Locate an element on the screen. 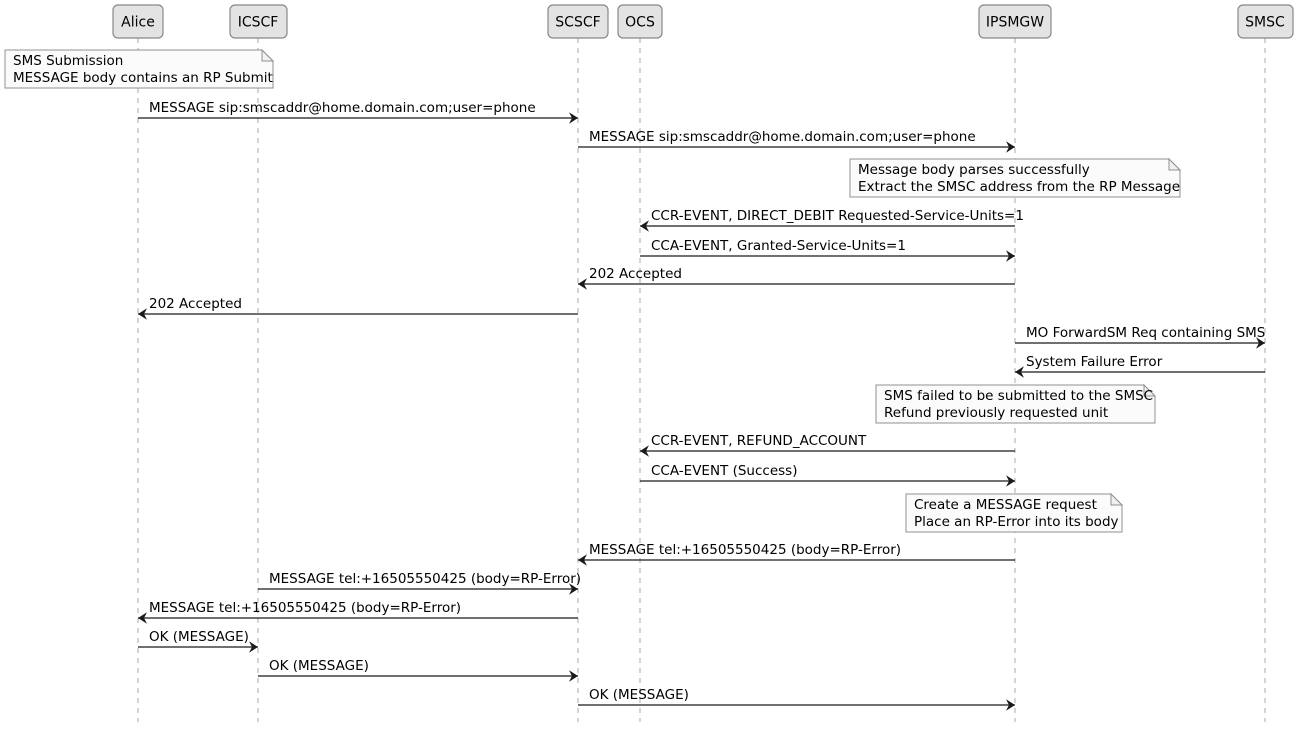  message-m4: CCA-EVENT, Granted-Service-Units=1 is located at coordinates (827, 250).